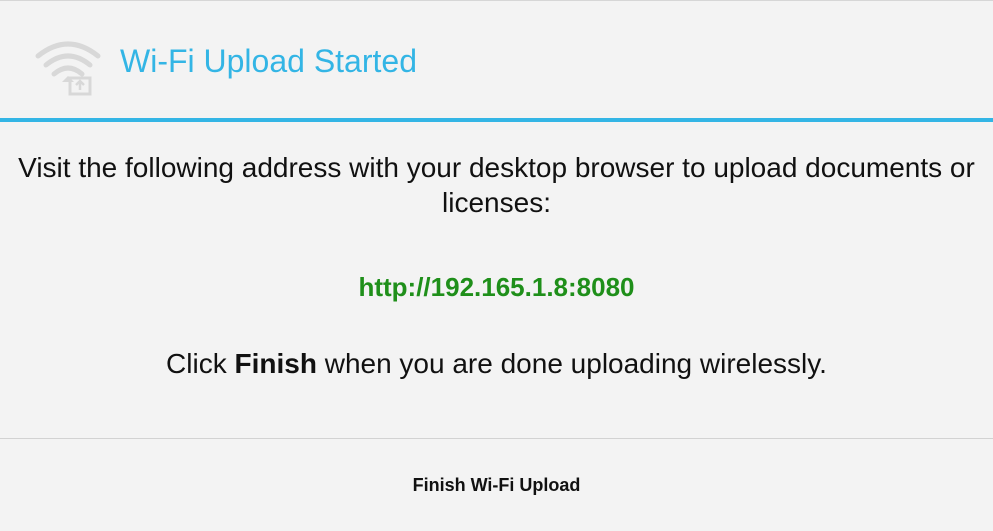 The image size is (993, 531). Describe the element at coordinates (200, 363) in the screenshot. I see `finish-note-prefix: Click` at that location.